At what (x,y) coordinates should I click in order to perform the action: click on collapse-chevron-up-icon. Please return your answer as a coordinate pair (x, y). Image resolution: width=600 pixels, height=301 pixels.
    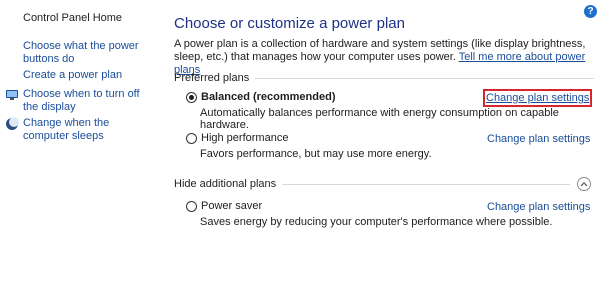
    Looking at the image, I should click on (584, 184).